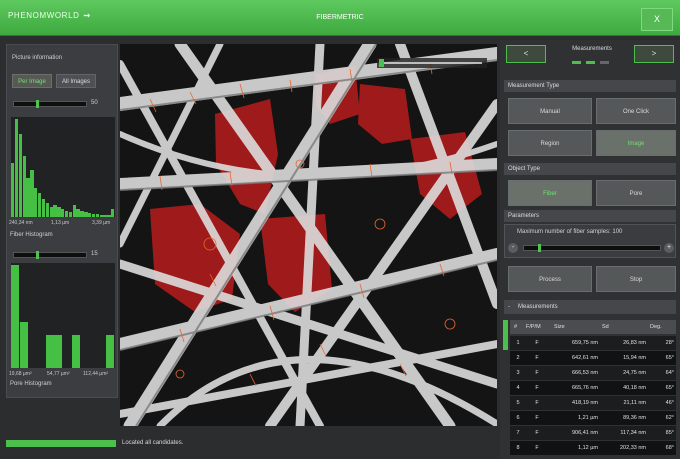 The image size is (680, 459). What do you see at coordinates (669, 433) in the screenshot?
I see `table-cell: 85°` at bounding box center [669, 433].